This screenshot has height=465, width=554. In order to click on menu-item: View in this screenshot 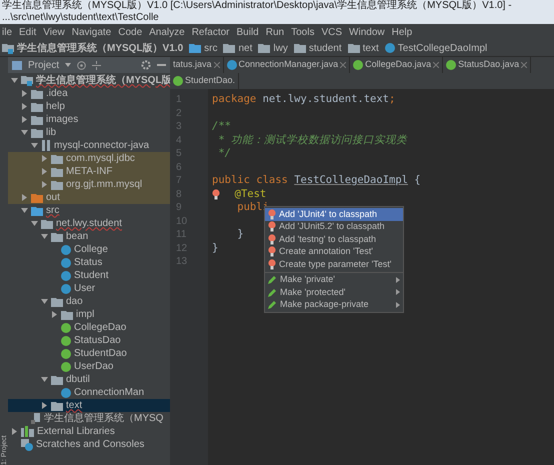, I will do `click(54, 32)`.